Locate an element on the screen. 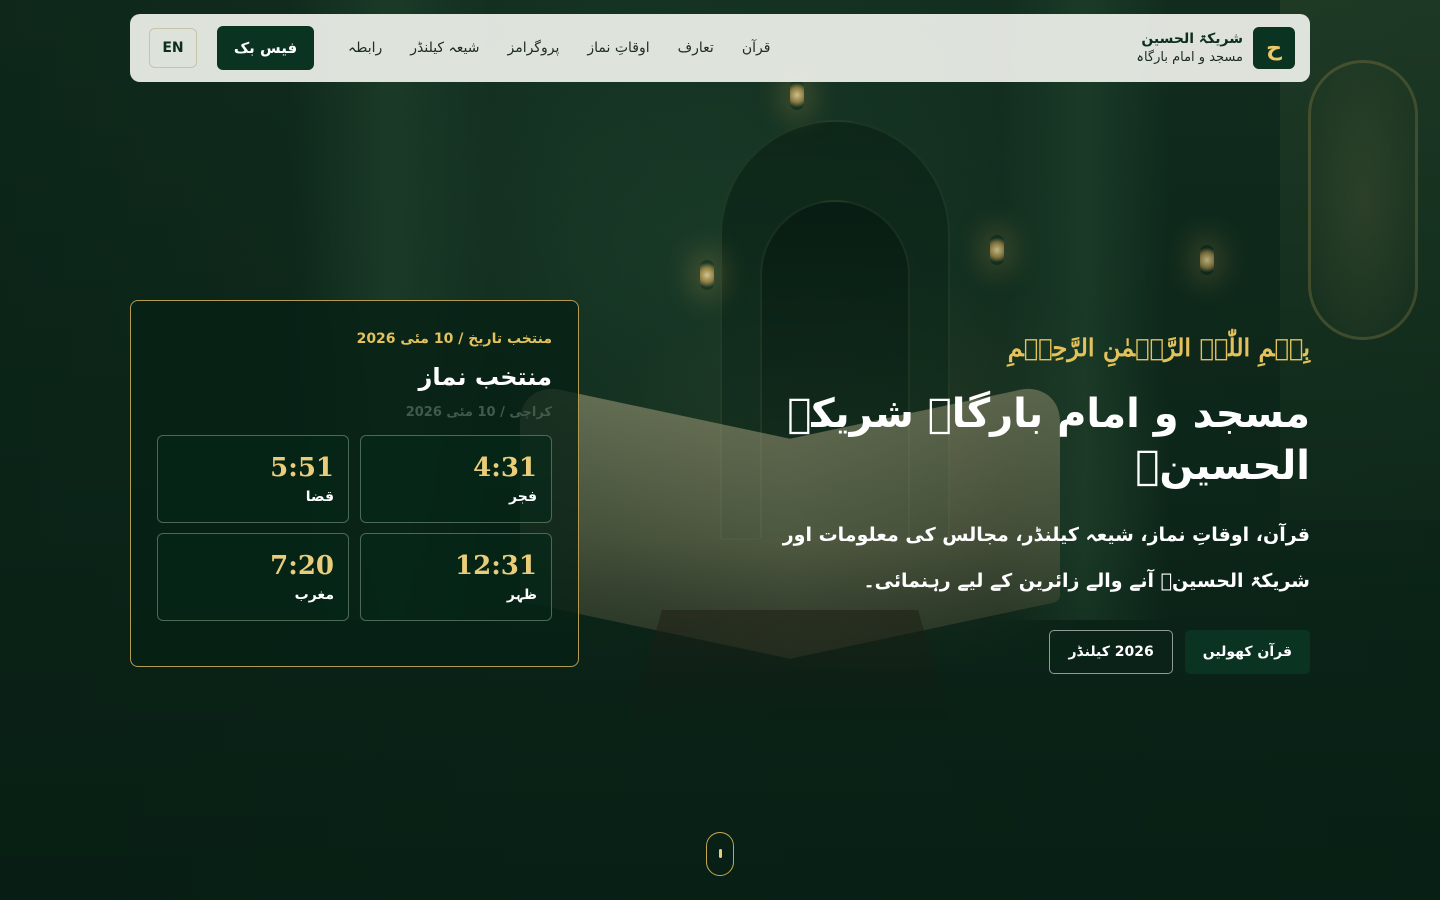 The width and height of the screenshot is (1440, 900). nav-item-contact: رابطہ is located at coordinates (365, 48).